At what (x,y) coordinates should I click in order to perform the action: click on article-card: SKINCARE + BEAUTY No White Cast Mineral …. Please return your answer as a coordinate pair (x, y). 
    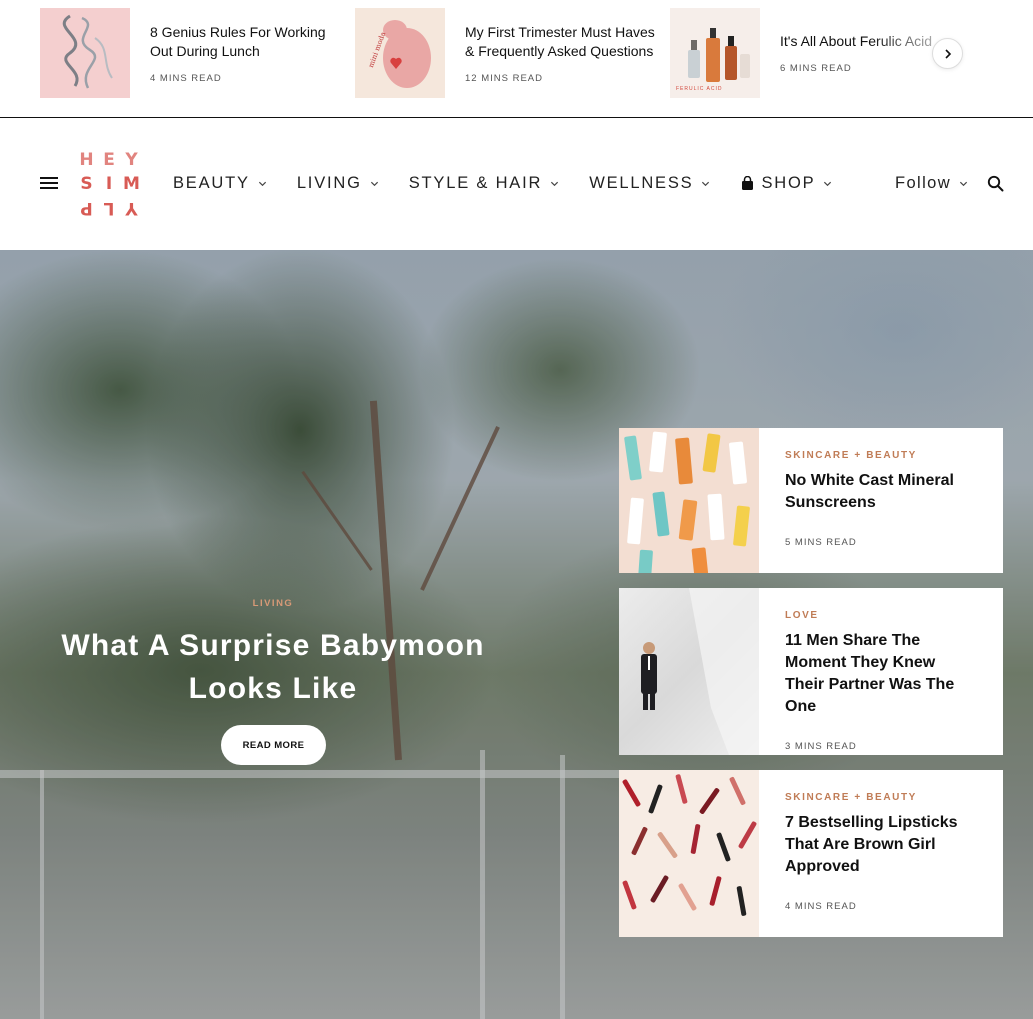
    Looking at the image, I should click on (811, 500).